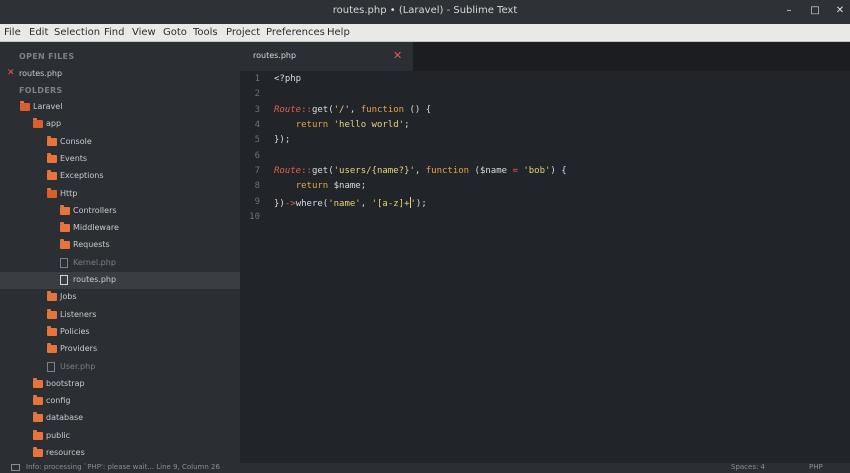 The width and height of the screenshot is (850, 473). What do you see at coordinates (15, 467) in the screenshot?
I see `console-icon` at bounding box center [15, 467].